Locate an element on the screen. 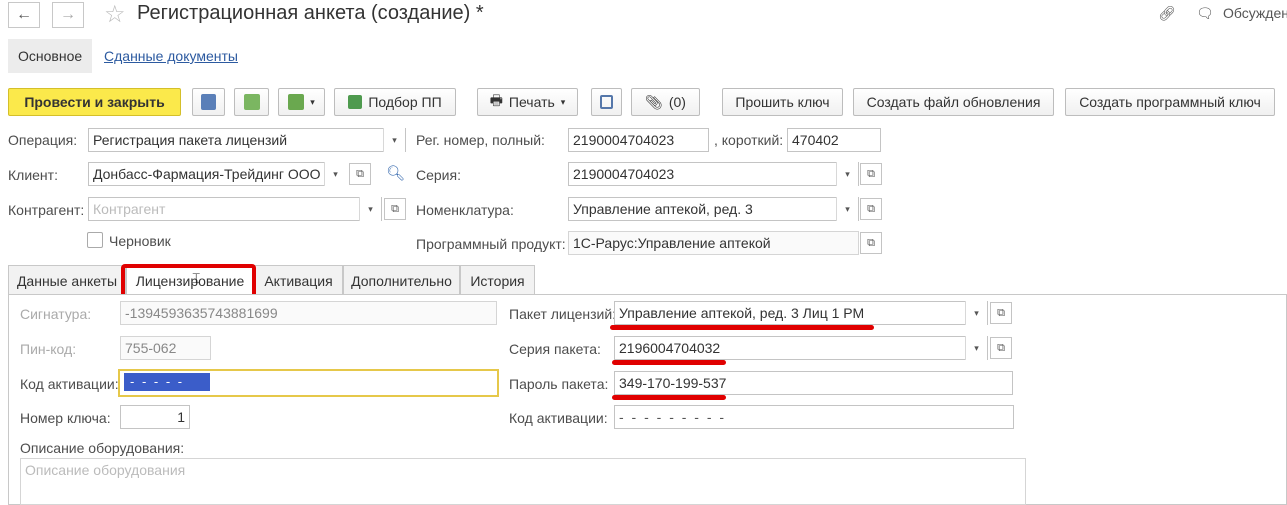 The width and height of the screenshot is (1287, 505). equipment-placeholder: Описание оборудования is located at coordinates (105, 470).